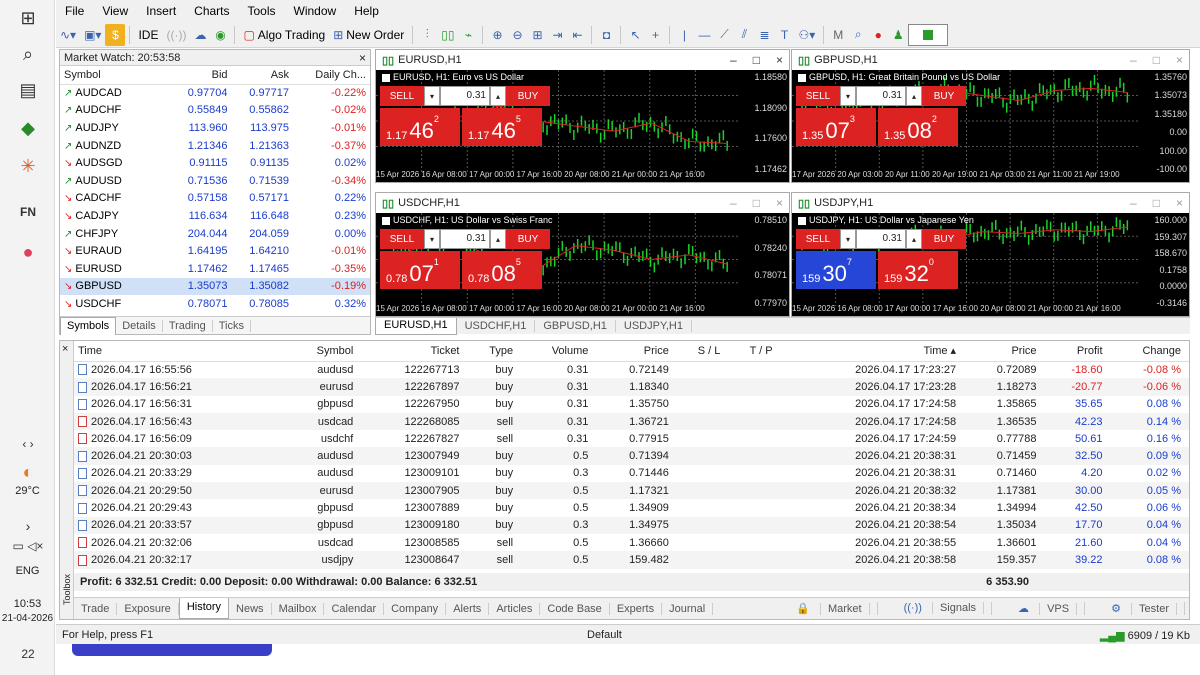  What do you see at coordinates (688, 608) in the screenshot?
I see `toolbox-tab-journal: Journal` at bounding box center [688, 608].